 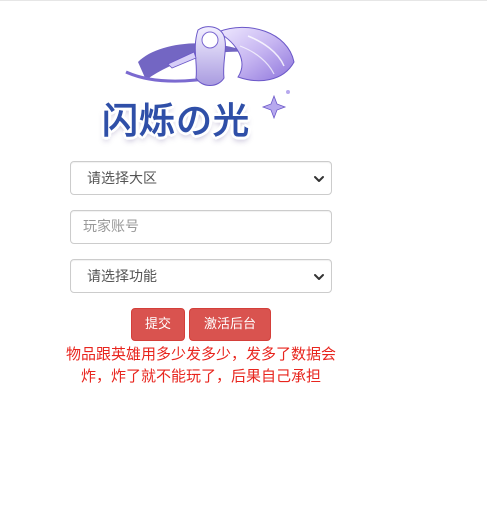 What do you see at coordinates (230, 324) in the screenshot?
I see `activate-backend-button: 激活后台` at bounding box center [230, 324].